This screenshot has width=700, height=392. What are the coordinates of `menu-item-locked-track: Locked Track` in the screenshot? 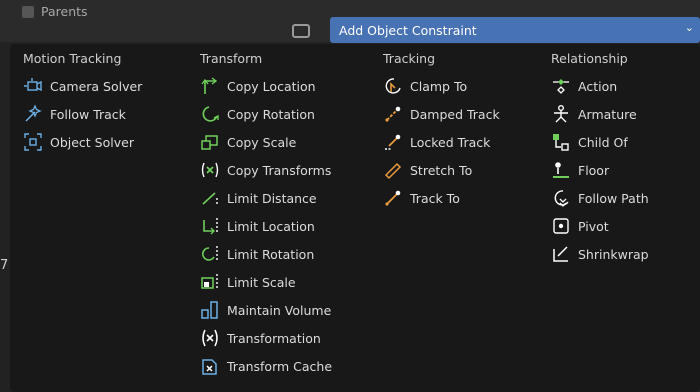 It's located at (441, 142).